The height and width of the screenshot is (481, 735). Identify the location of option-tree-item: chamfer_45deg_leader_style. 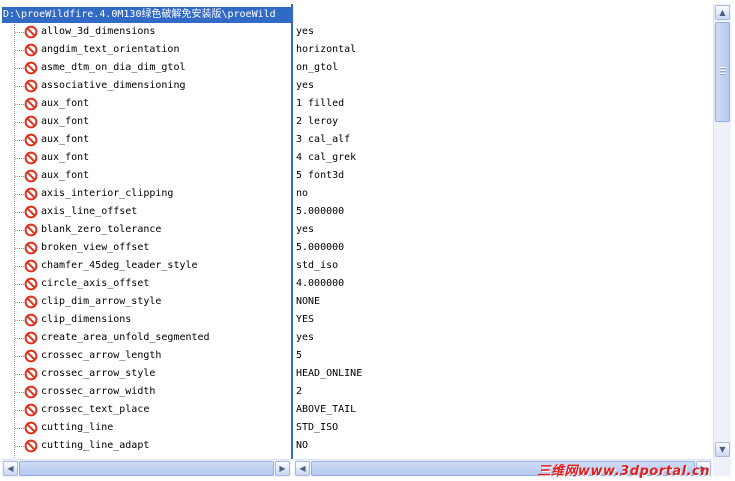
(146, 266).